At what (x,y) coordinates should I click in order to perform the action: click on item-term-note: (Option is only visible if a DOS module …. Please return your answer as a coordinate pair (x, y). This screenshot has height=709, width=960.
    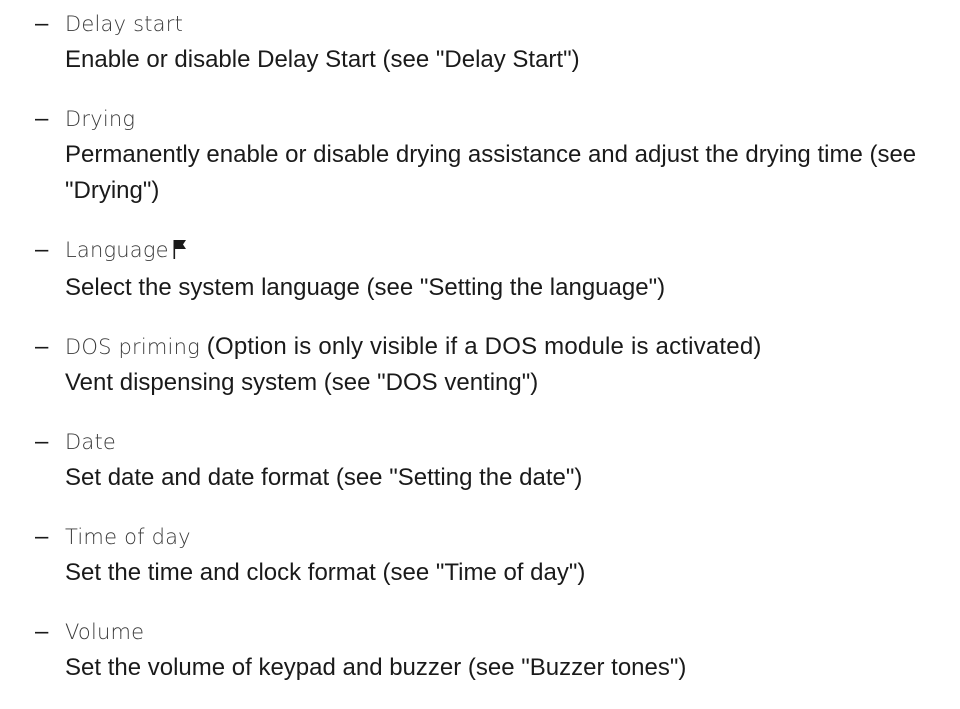
    Looking at the image, I should click on (480, 346).